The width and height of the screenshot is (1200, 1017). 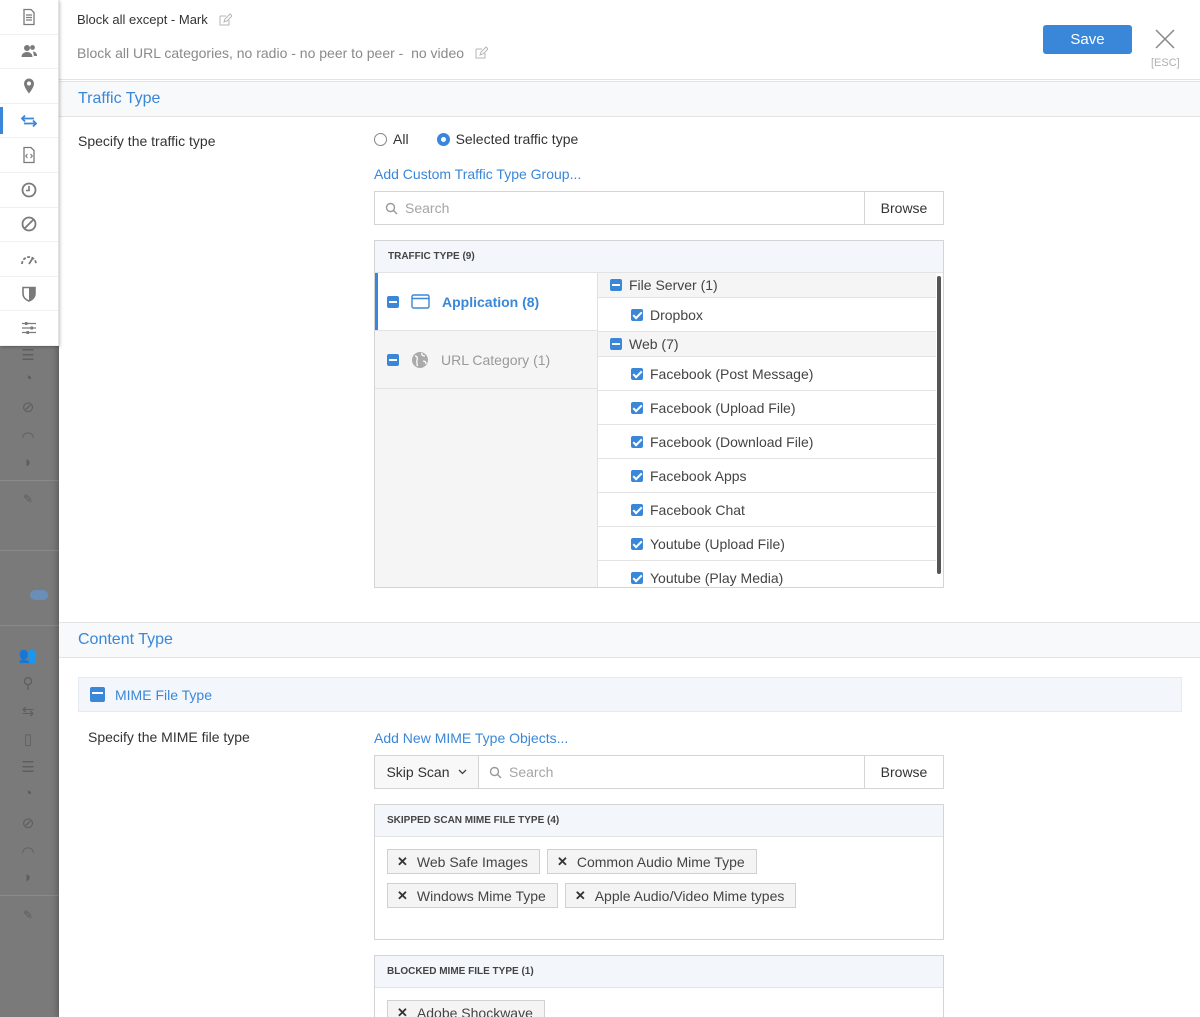 I want to click on traffic-type-radio-group: All Selected traffic type, so click(x=476, y=139).